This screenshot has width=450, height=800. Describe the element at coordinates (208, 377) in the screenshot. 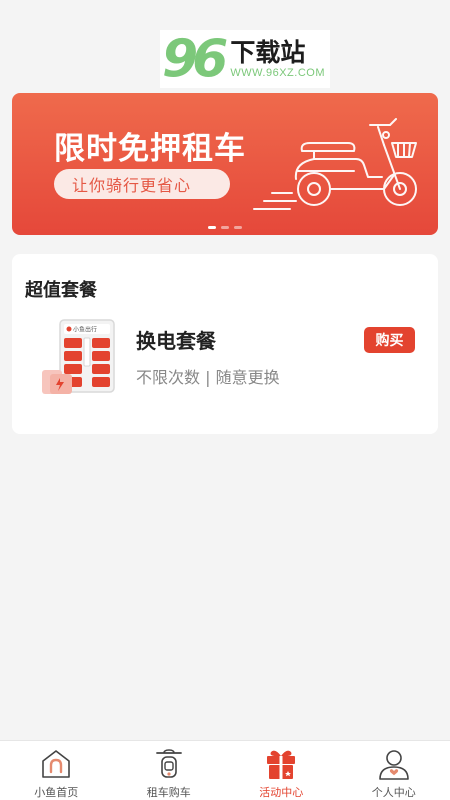

I see `package-description: 不限次数 | 随意更换` at that location.